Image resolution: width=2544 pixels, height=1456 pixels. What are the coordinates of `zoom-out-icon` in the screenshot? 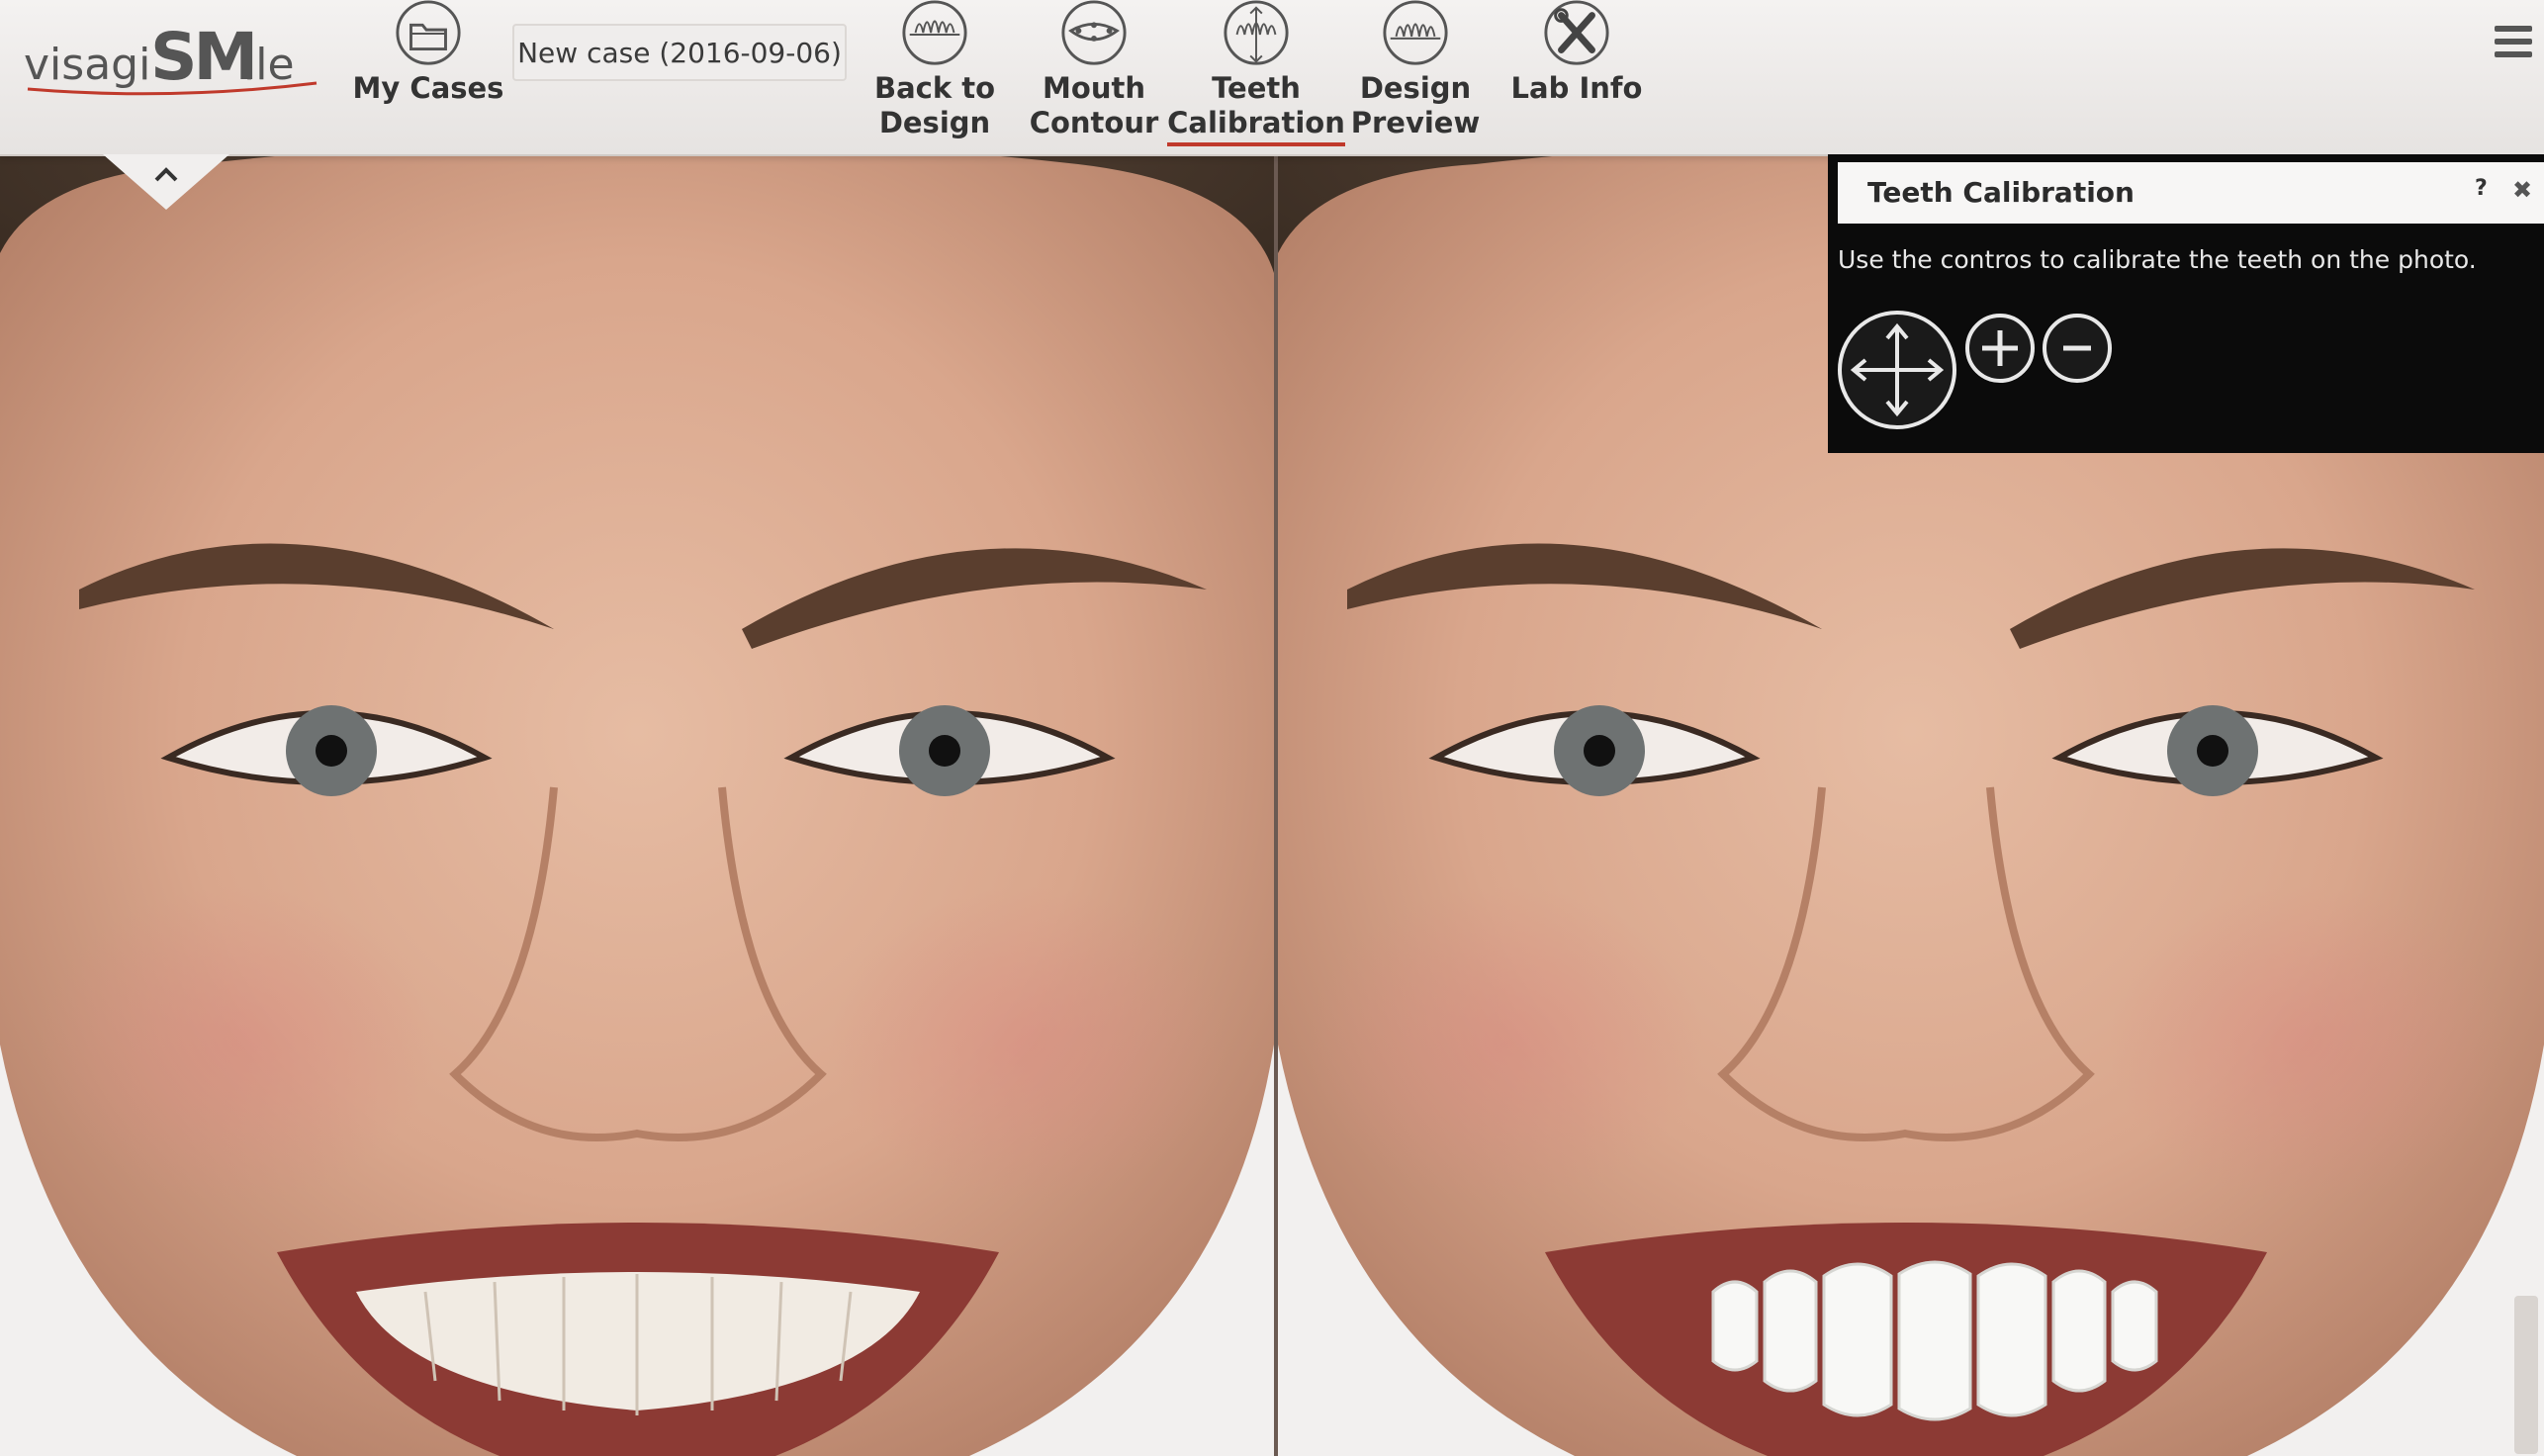 It's located at (2077, 348).